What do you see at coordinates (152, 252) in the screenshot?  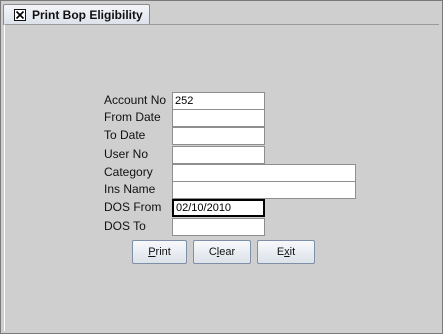 I see `print-mnemonic: P` at bounding box center [152, 252].